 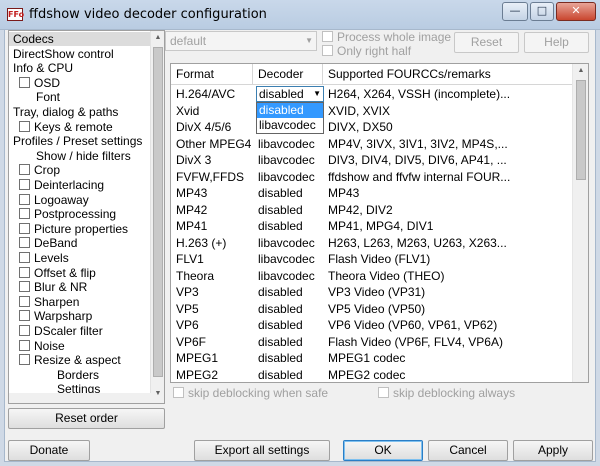 What do you see at coordinates (372, 259) in the screenshot?
I see `table-row: FLV1 libavcodec Flash Video (FLV1)` at bounding box center [372, 259].